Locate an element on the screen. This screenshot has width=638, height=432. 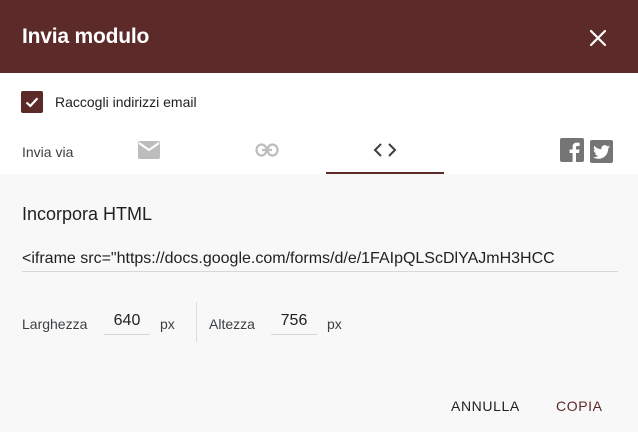
collect-emails-label: Raccogli indirizzi email is located at coordinates (126, 102).